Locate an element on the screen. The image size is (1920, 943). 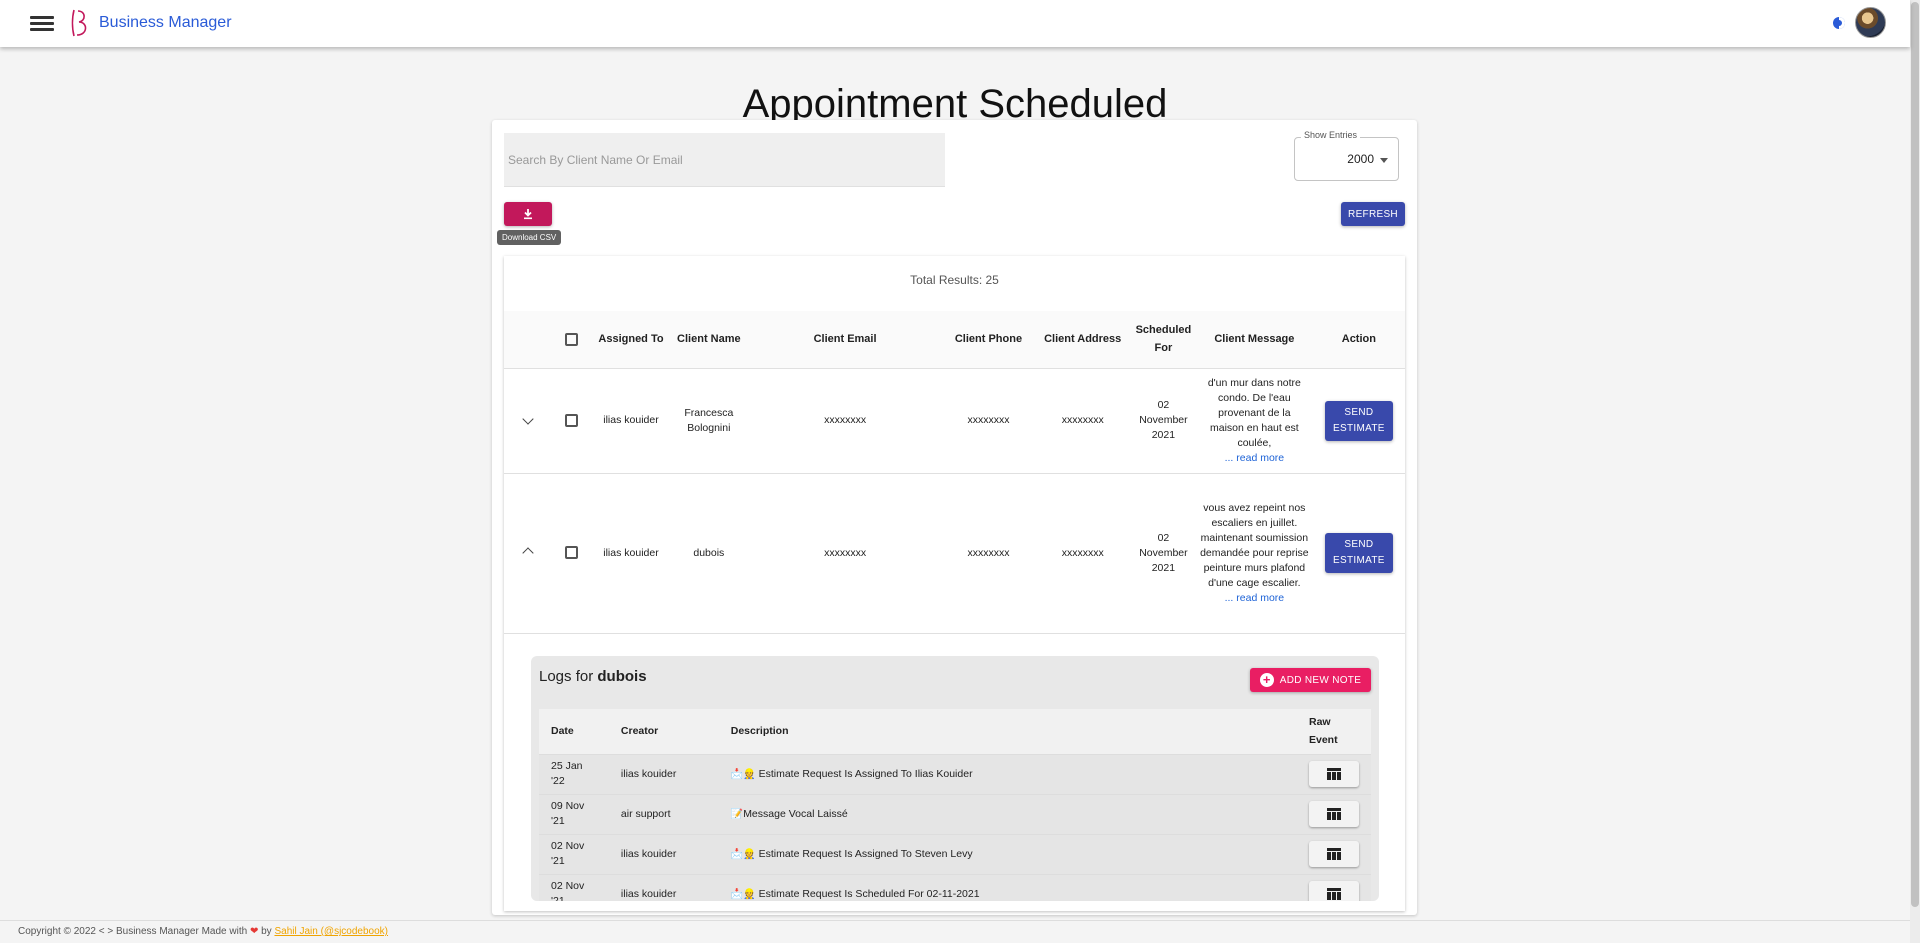
column-header: Client Phone is located at coordinates (988, 340).